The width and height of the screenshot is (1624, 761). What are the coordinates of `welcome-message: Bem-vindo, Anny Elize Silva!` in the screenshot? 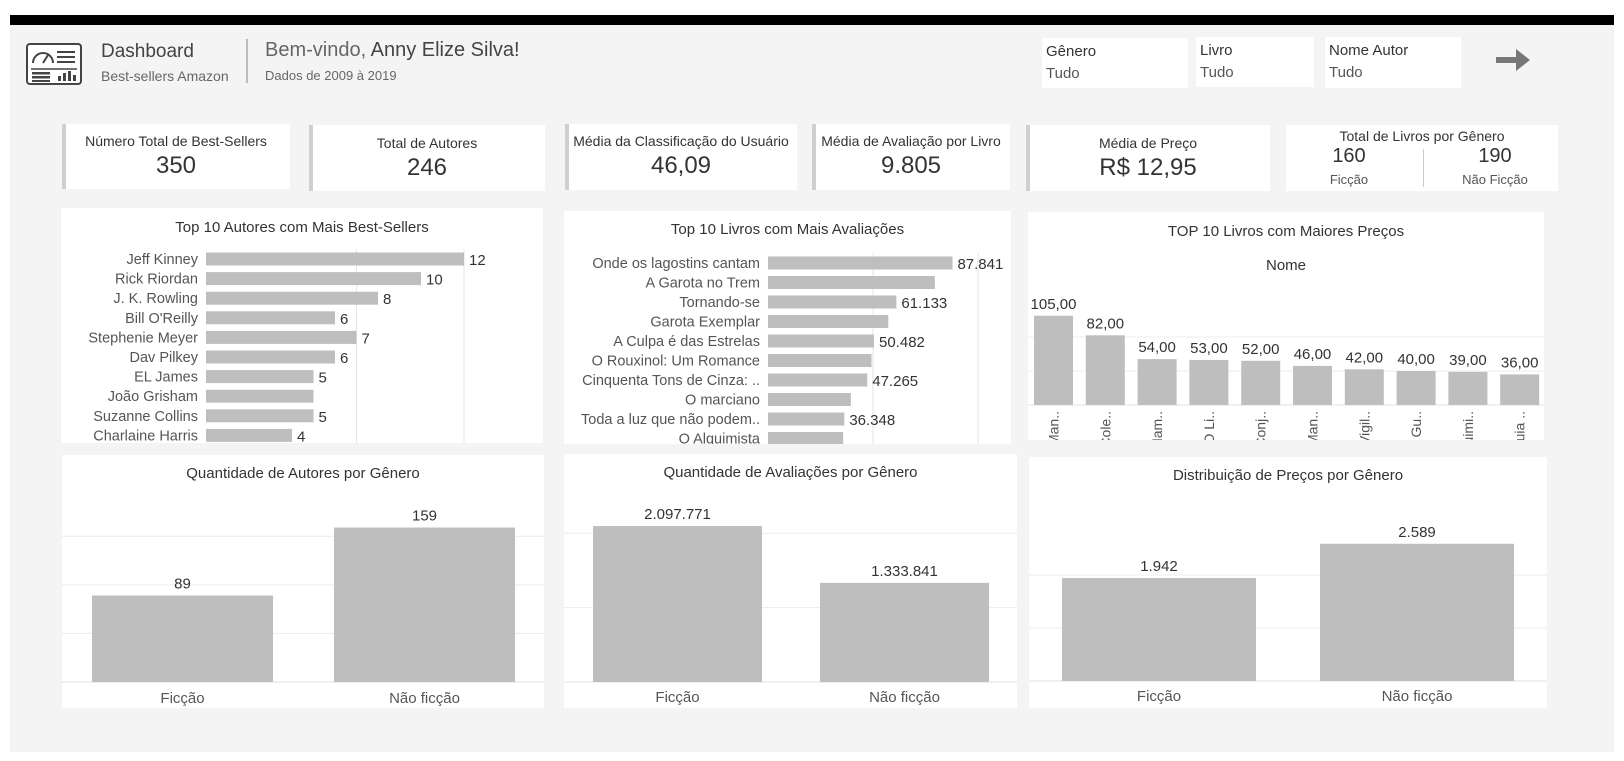 It's located at (392, 50).